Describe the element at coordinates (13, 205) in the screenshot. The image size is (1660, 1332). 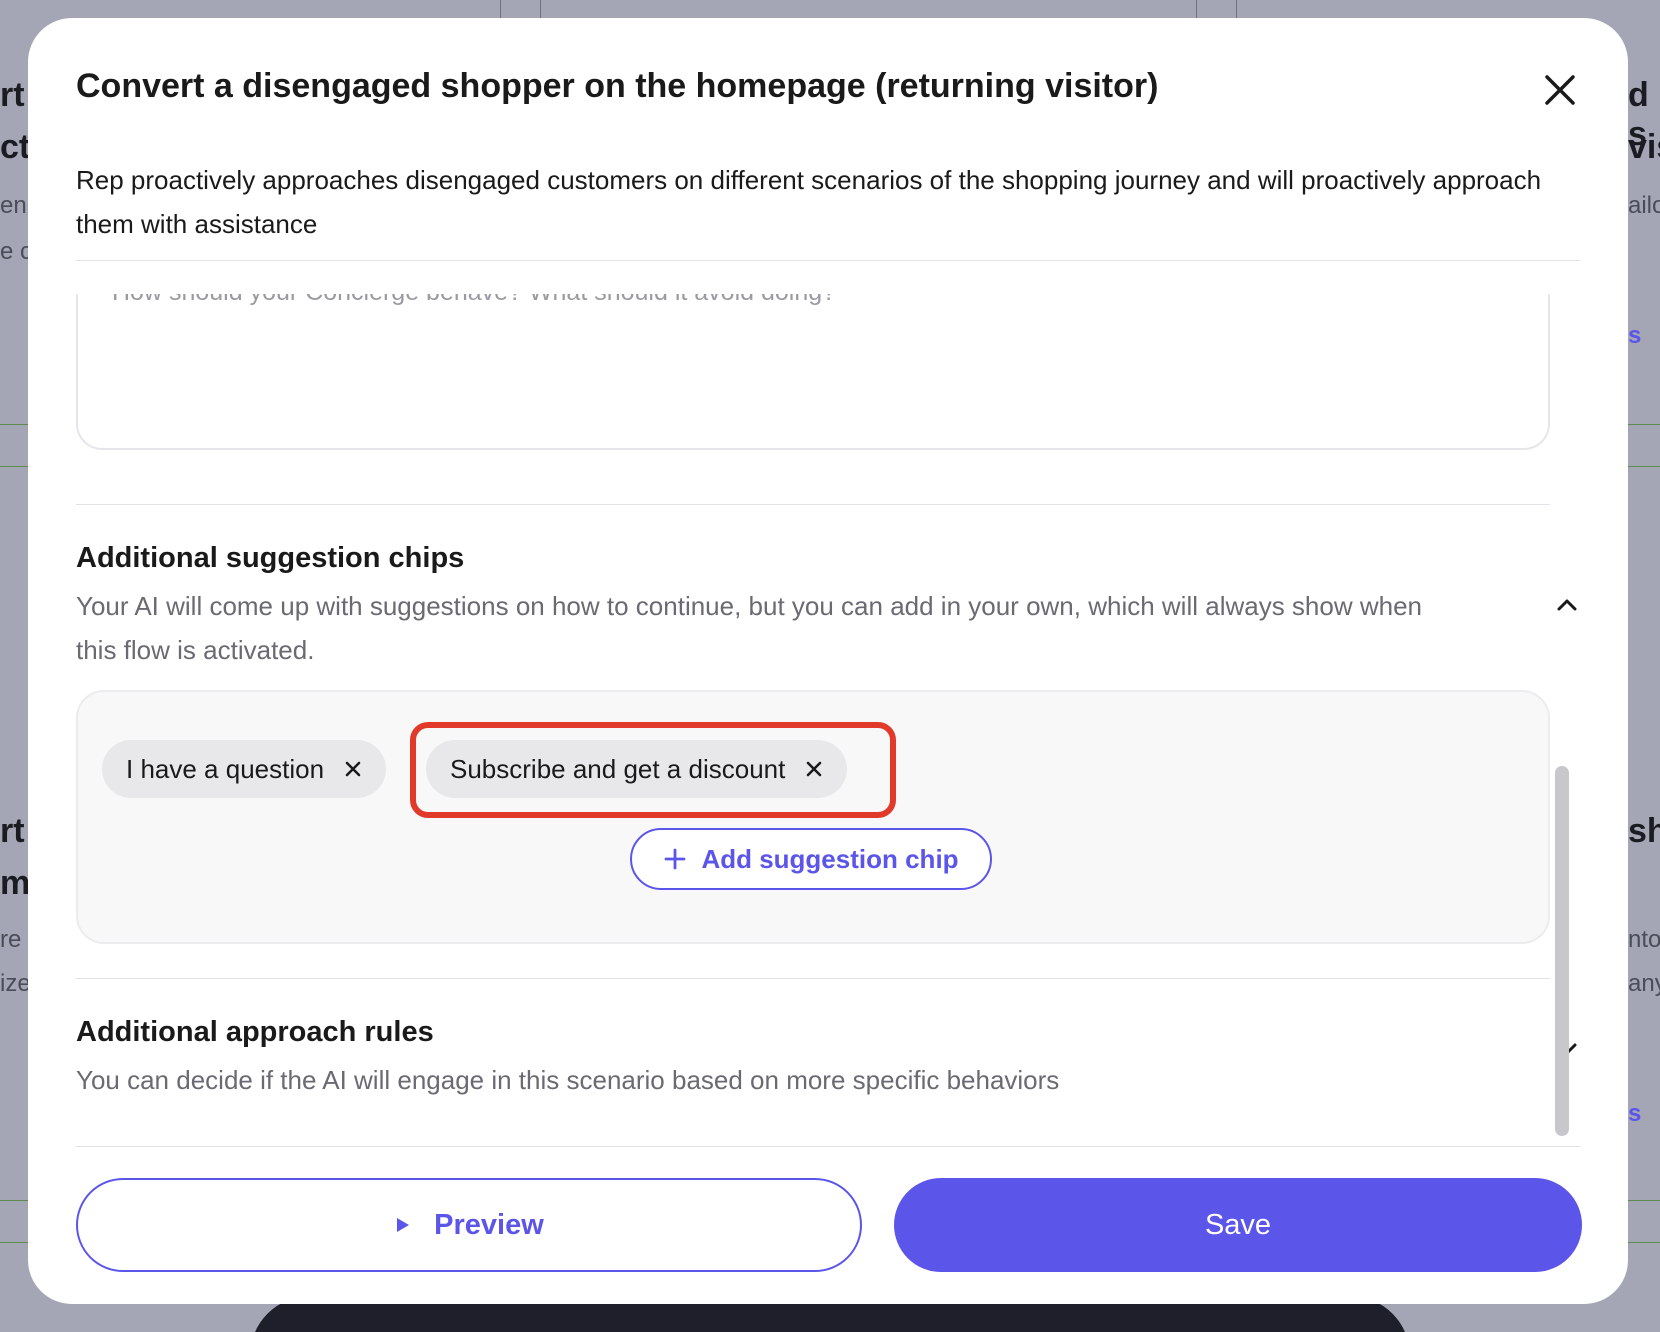
I see `bg-text: en` at that location.